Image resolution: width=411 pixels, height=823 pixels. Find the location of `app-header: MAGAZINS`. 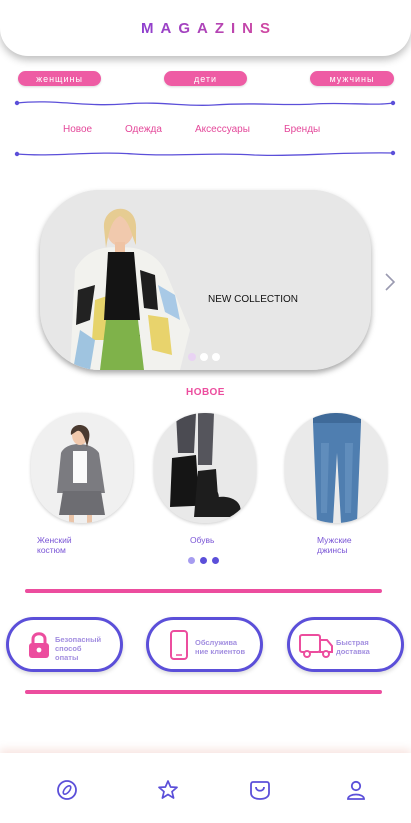

app-header: MAGAZINS is located at coordinates (205, 28).